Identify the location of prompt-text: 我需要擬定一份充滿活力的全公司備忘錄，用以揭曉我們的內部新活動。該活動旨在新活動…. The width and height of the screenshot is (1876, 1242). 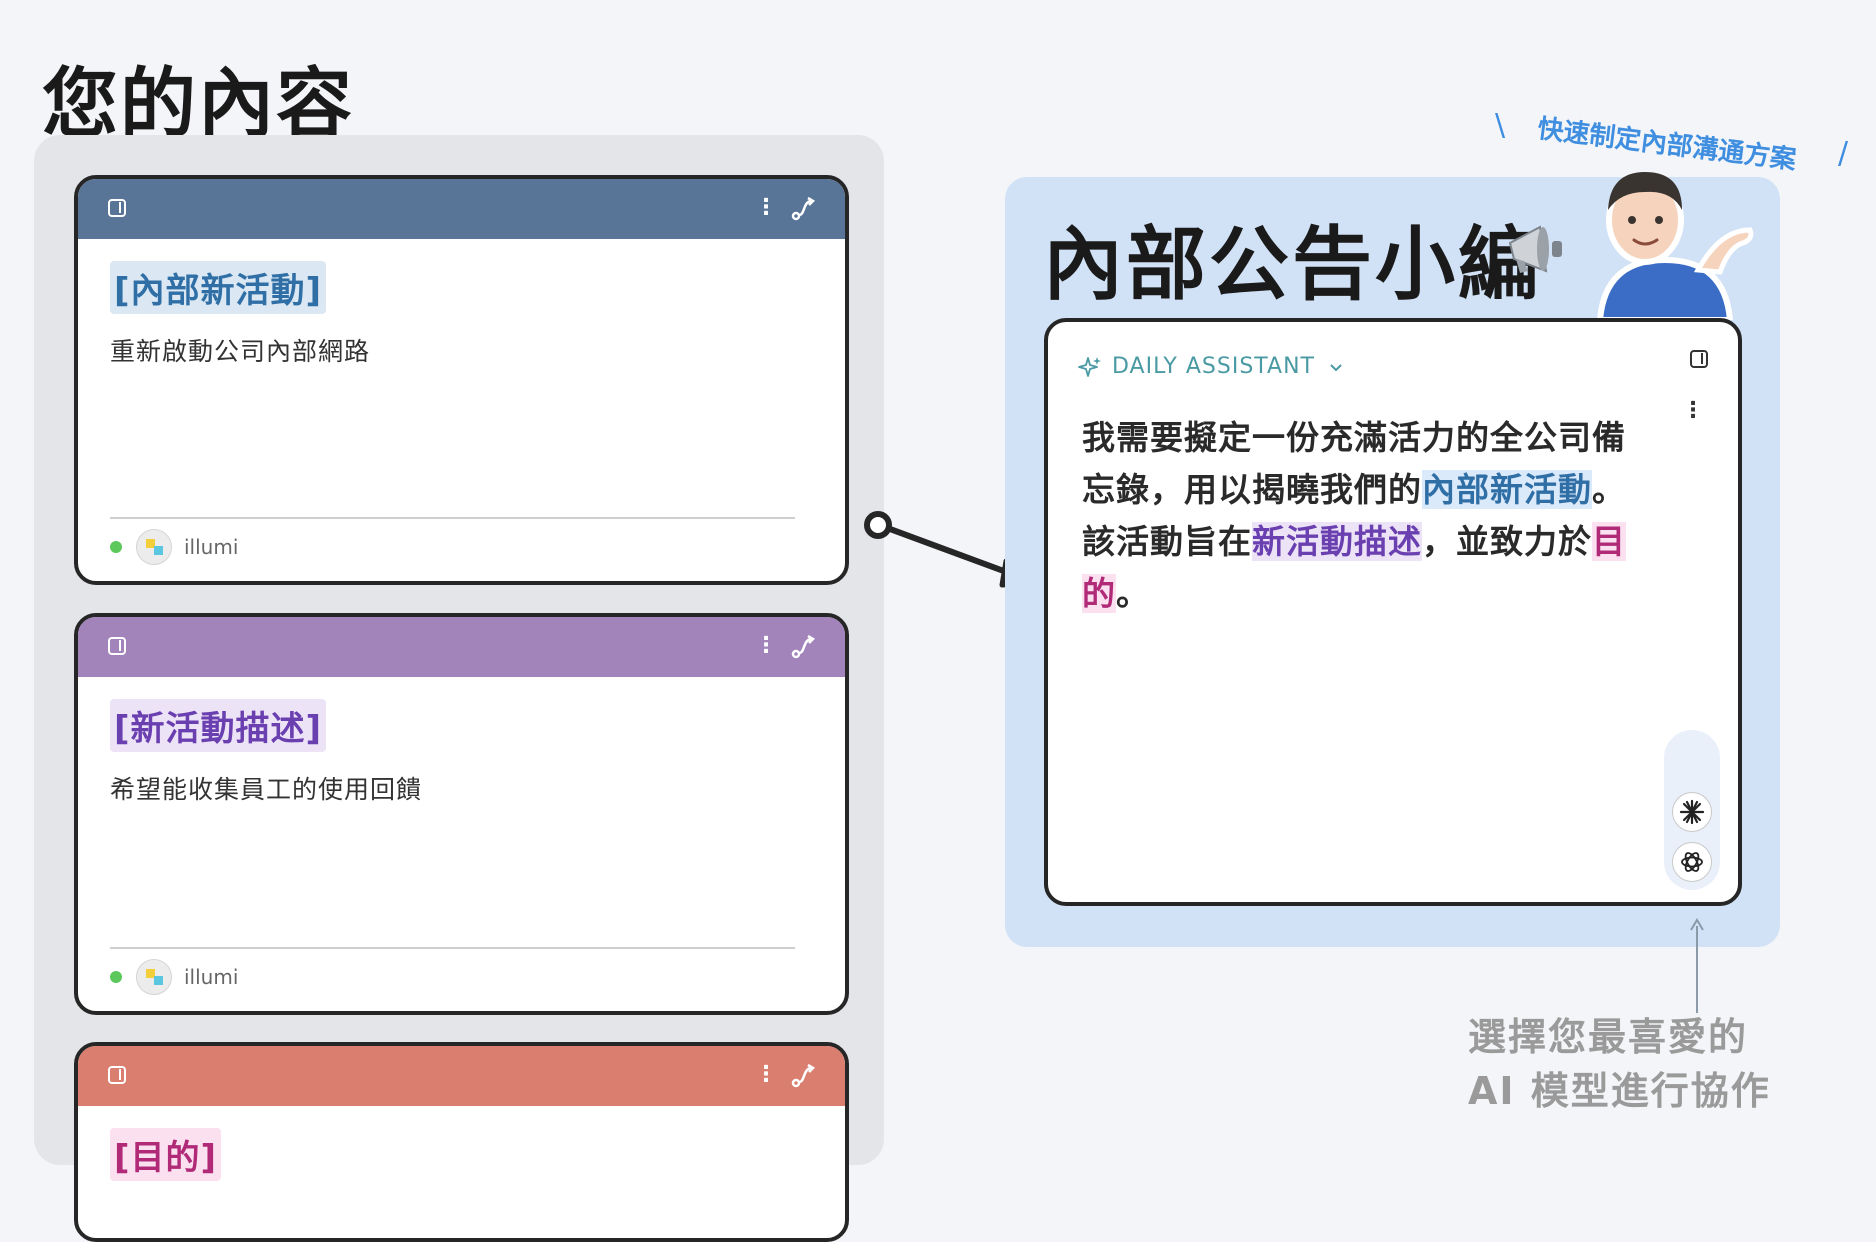
(1362, 516).